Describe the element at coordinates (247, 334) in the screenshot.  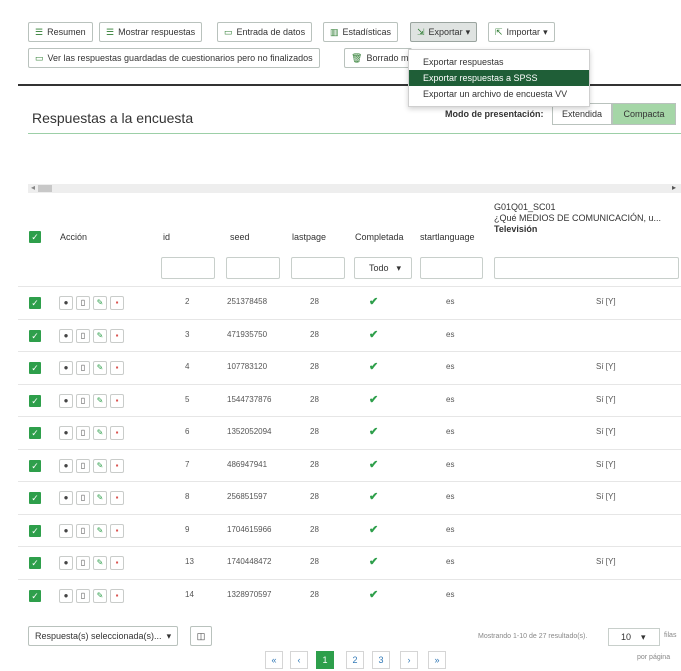
I see `cell-seed: 471935750` at that location.